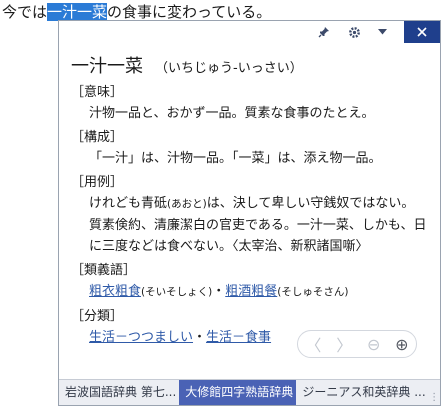 The width and height of the screenshot is (447, 408). What do you see at coordinates (238, 337) in the screenshot?
I see `category-link-2: 生活－食事` at bounding box center [238, 337].